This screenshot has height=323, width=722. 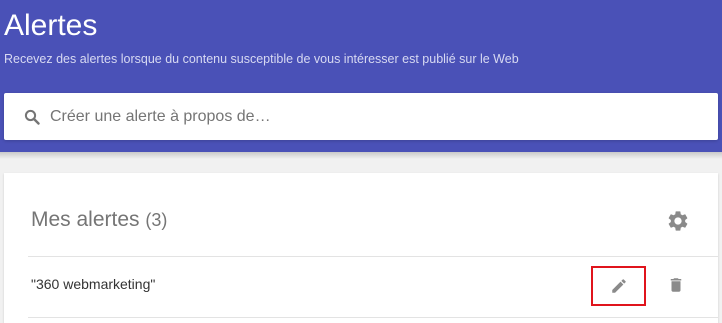 I want to click on page-title: Alertes, so click(x=51, y=25).